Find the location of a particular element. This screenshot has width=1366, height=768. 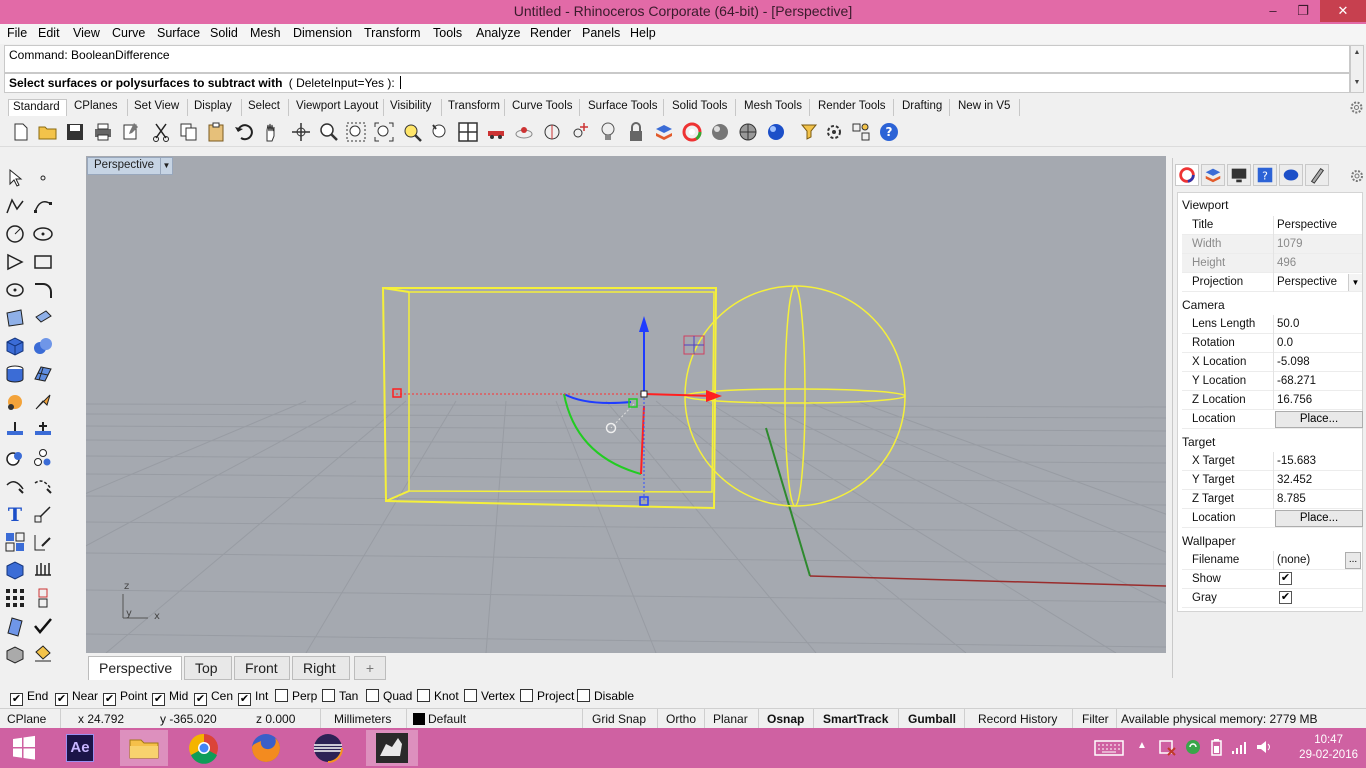

osnap-int-checkbox: ✔ is located at coordinates (244, 699).